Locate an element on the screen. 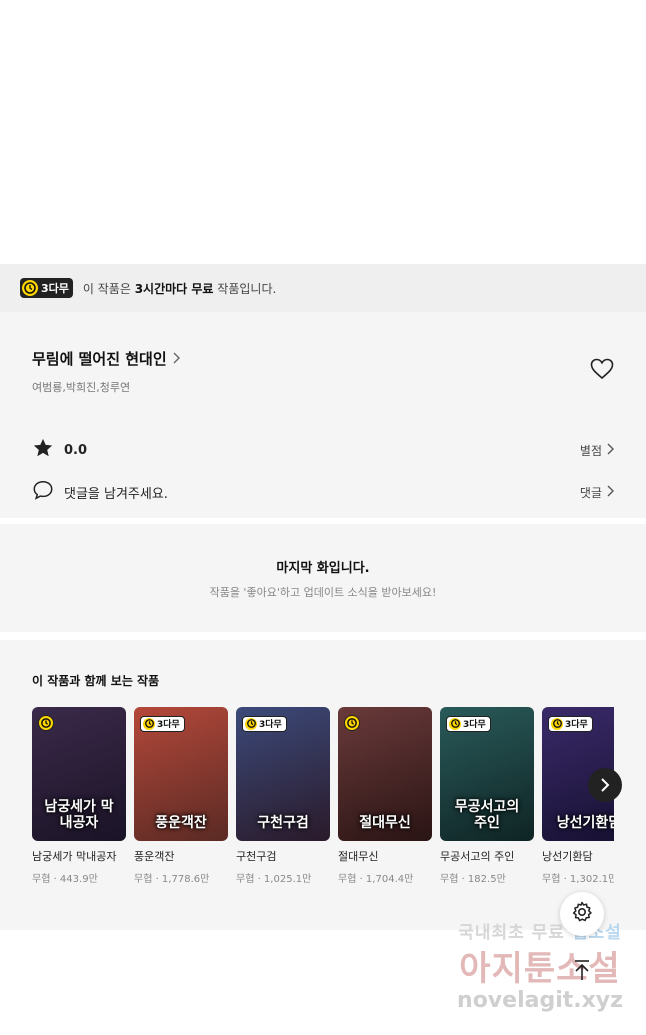 This screenshot has height=1035, width=646. rating-row: 0.0 별점 is located at coordinates (323, 450).